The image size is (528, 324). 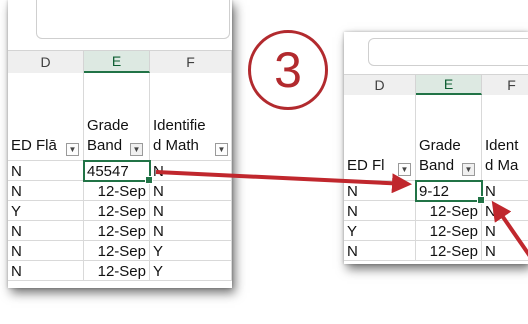 I want to click on header-cell-identified-math: Ident d Ma, so click(x=505, y=138).